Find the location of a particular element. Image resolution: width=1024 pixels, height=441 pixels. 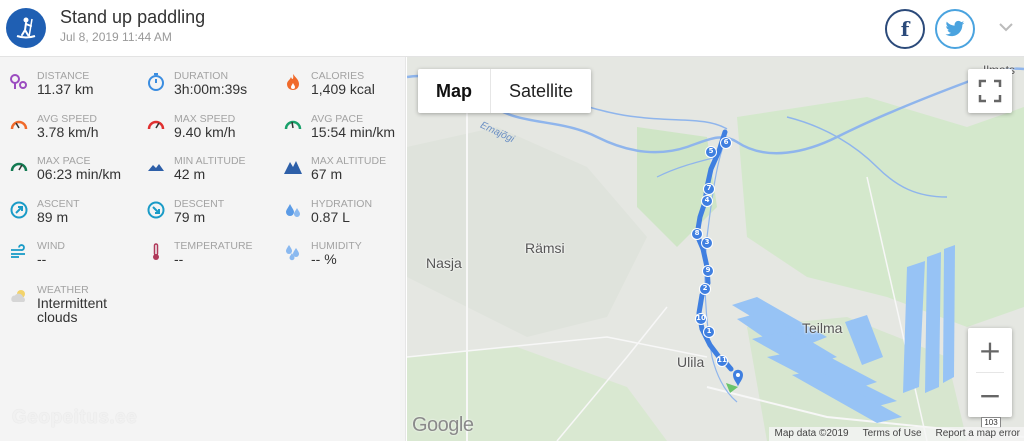

facebook-icon: f is located at coordinates (905, 29).